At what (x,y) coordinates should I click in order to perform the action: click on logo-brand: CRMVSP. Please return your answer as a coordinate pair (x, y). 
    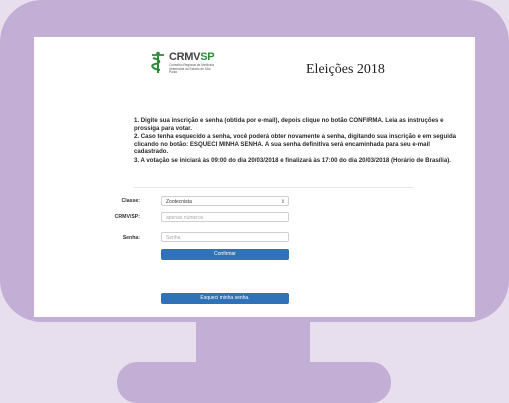
    Looking at the image, I should click on (192, 57).